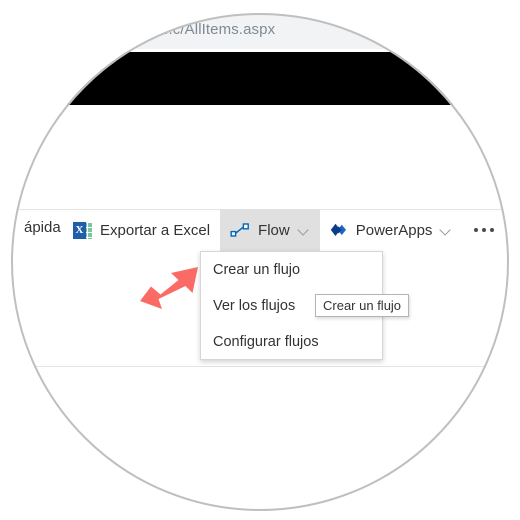 This screenshot has height=520, width=520. I want to click on flow-button: Flow, so click(270, 230).